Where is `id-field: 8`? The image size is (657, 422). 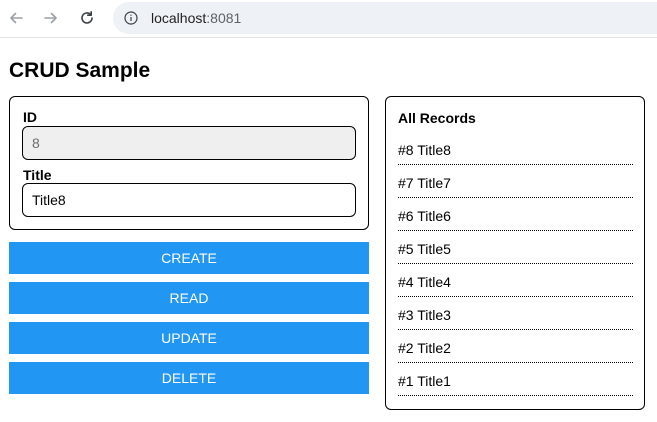 id-field: 8 is located at coordinates (189, 143).